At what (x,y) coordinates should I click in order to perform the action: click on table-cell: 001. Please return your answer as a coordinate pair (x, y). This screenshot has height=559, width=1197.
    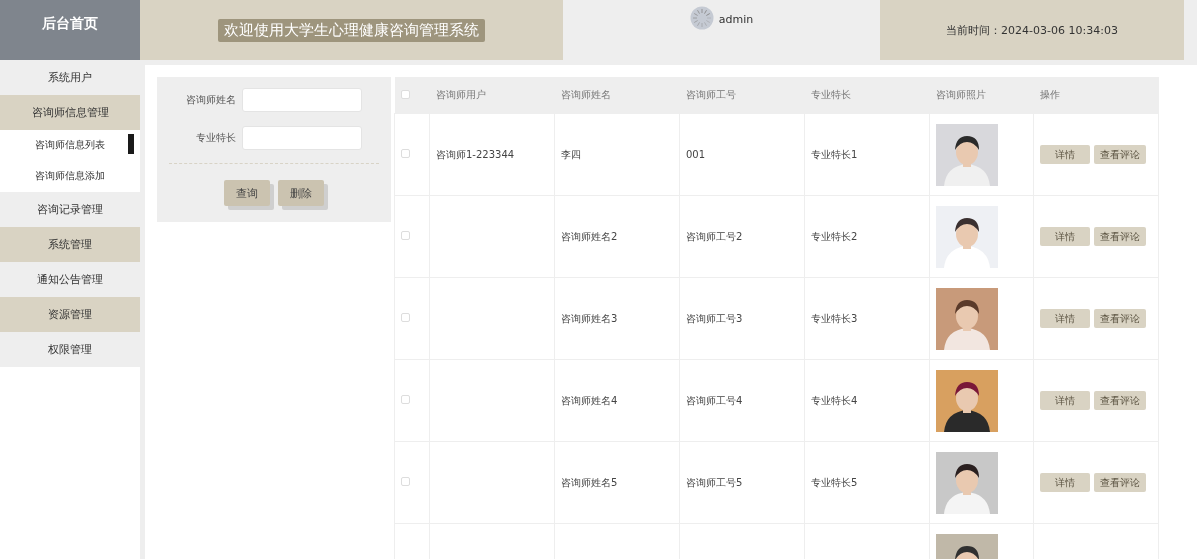
    Looking at the image, I should click on (696, 154).